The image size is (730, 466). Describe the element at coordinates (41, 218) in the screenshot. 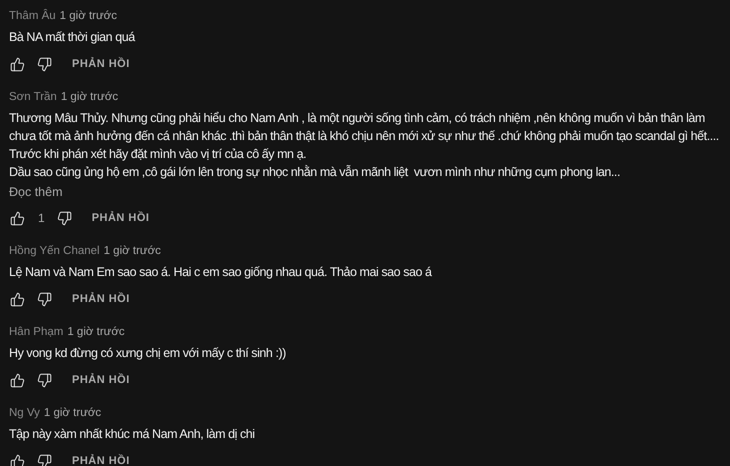

I see `like-count: 1` at that location.